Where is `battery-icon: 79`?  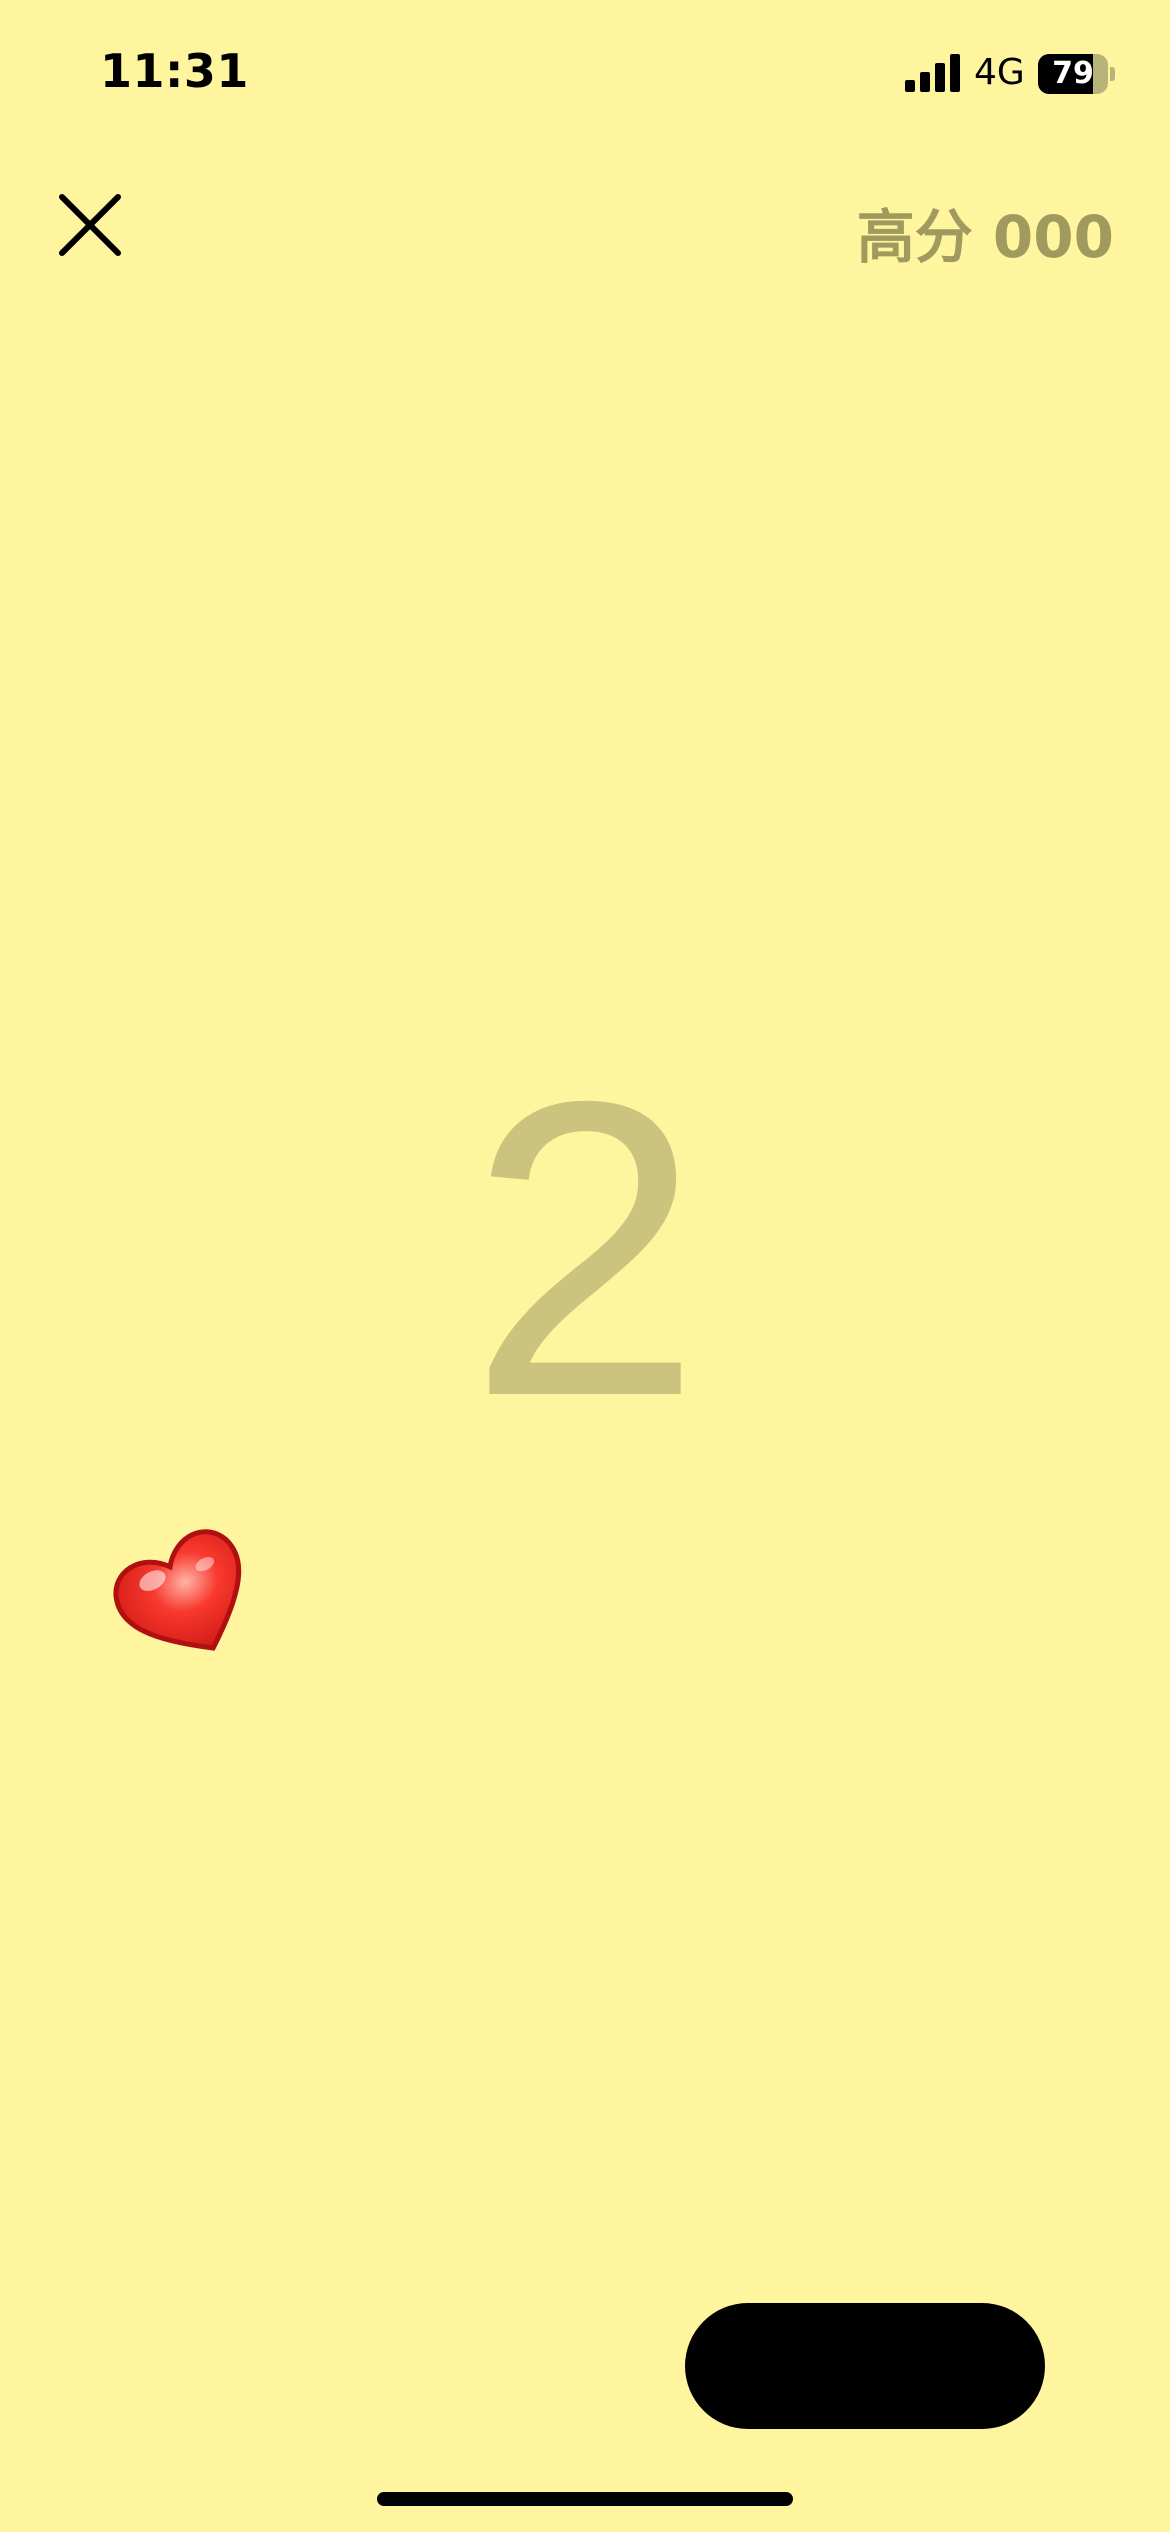 battery-icon: 79 is located at coordinates (1077, 74).